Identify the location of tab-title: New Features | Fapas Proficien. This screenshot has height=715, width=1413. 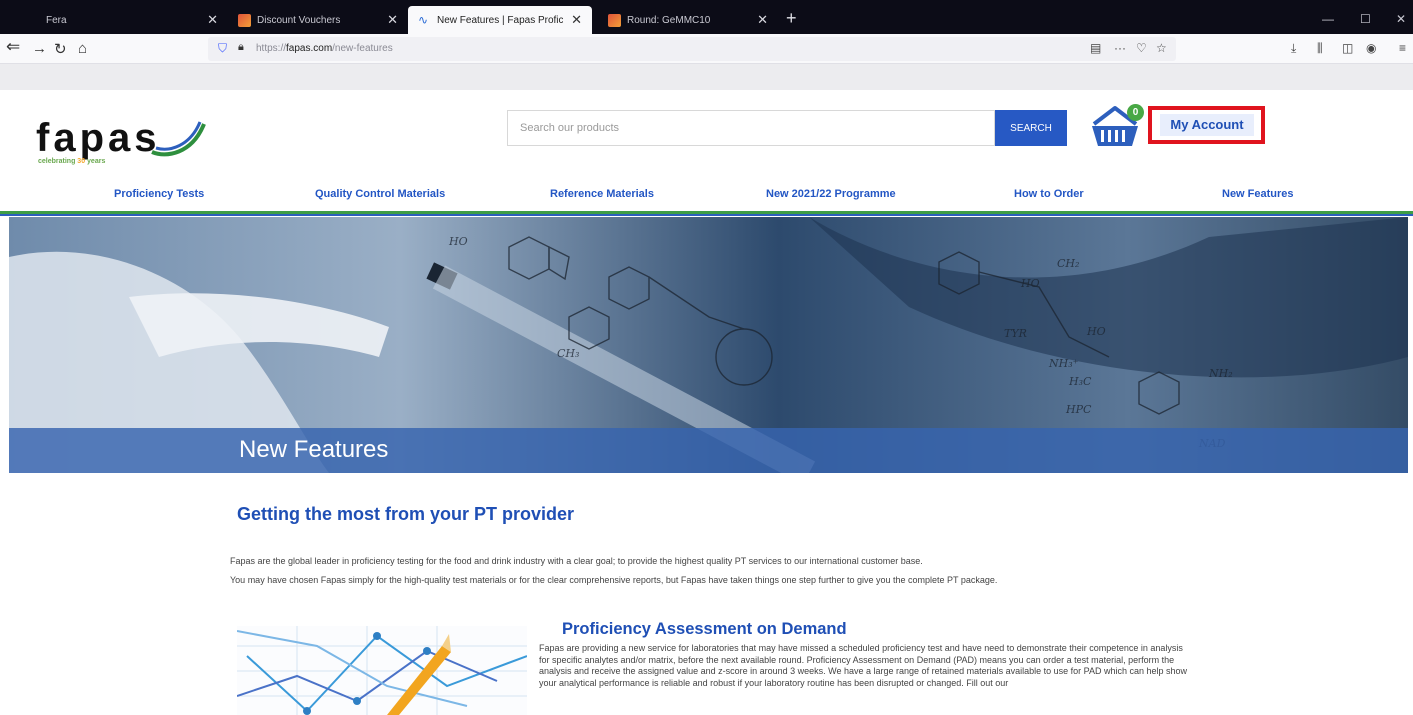
(500, 20).